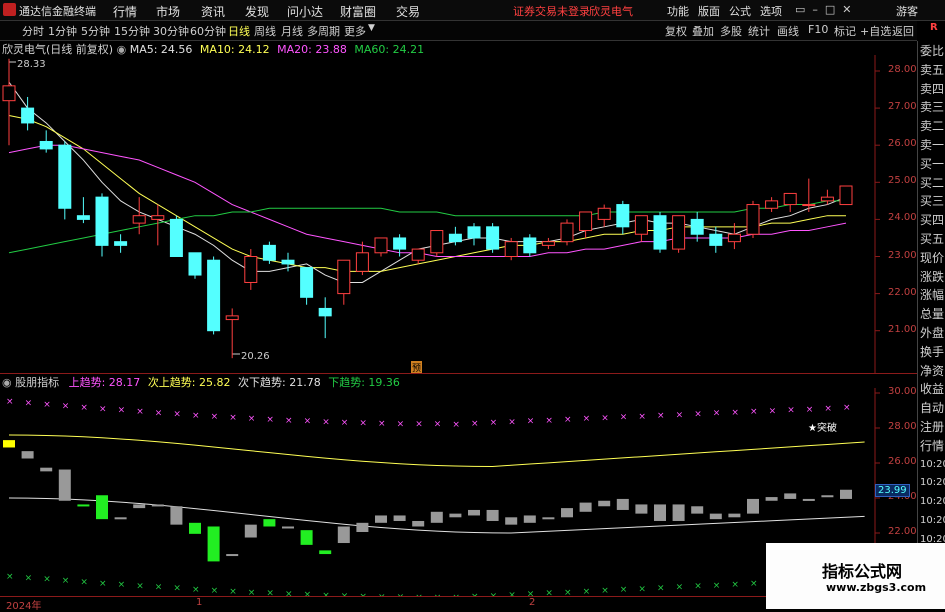  What do you see at coordinates (903, 31) in the screenshot?
I see `button-back: 返回` at bounding box center [903, 31].